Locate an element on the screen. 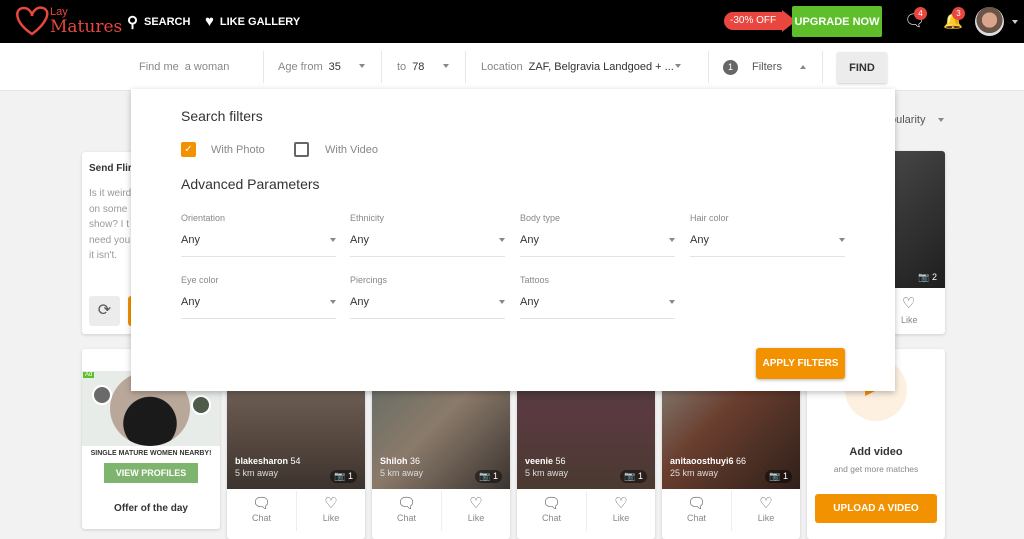 This screenshot has height=539, width=1024. apply-filters-button: APPLY FILTERS is located at coordinates (800, 363).